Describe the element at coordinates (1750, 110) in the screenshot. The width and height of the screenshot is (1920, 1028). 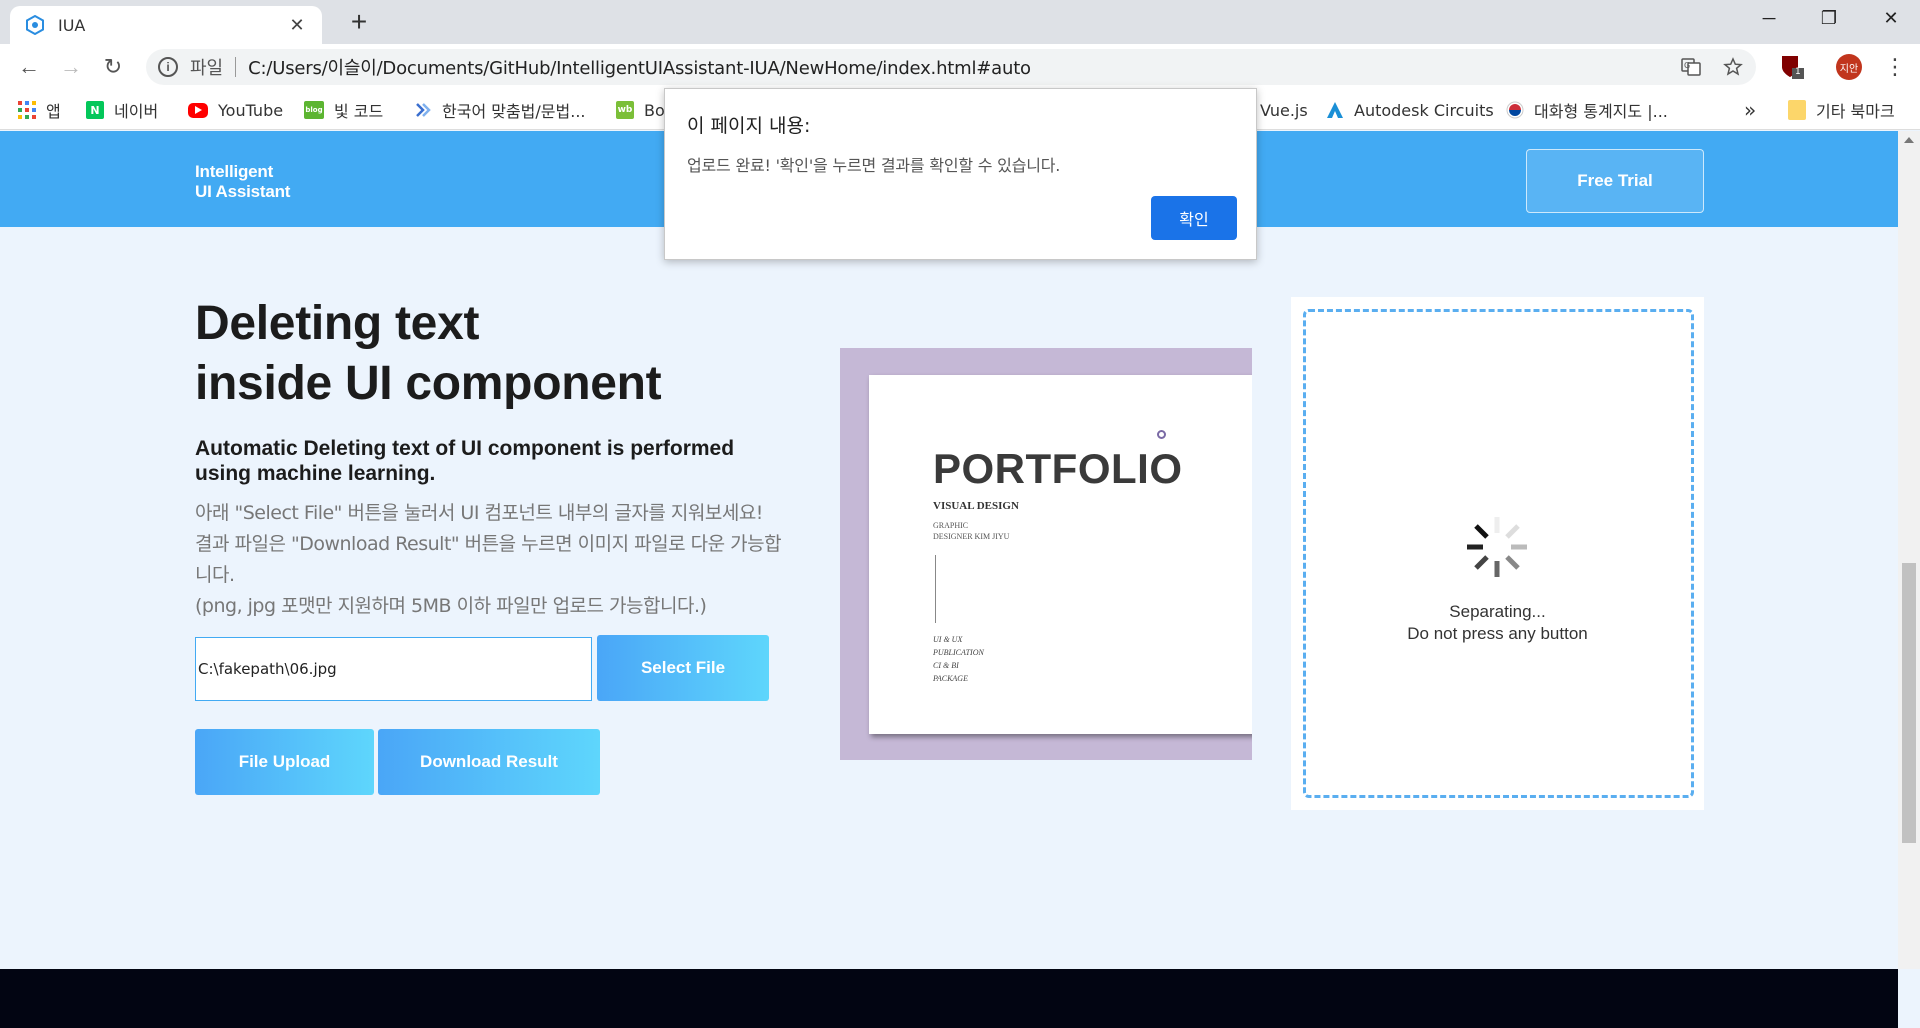
I see `bookmarks-overflow-button: »` at that location.